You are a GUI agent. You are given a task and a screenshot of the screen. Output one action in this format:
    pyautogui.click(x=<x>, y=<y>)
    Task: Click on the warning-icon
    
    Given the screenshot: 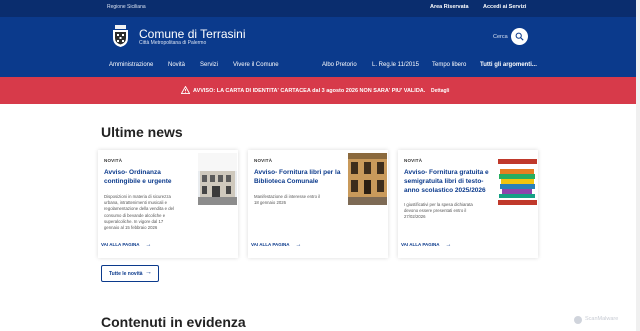 What is the action you would take?
    pyautogui.click(x=185, y=90)
    